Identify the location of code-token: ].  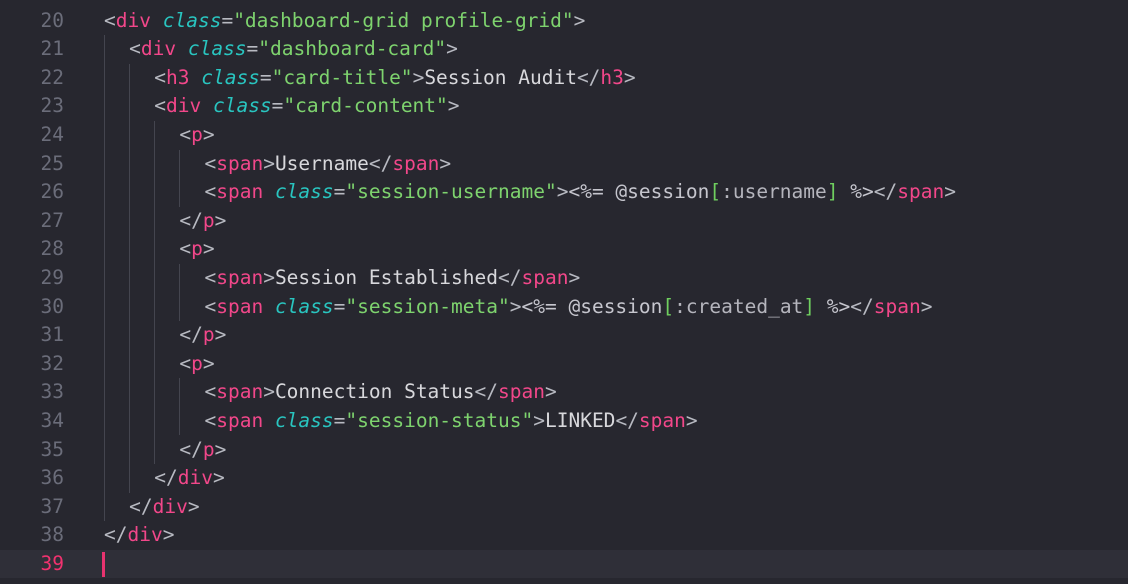
(832, 192).